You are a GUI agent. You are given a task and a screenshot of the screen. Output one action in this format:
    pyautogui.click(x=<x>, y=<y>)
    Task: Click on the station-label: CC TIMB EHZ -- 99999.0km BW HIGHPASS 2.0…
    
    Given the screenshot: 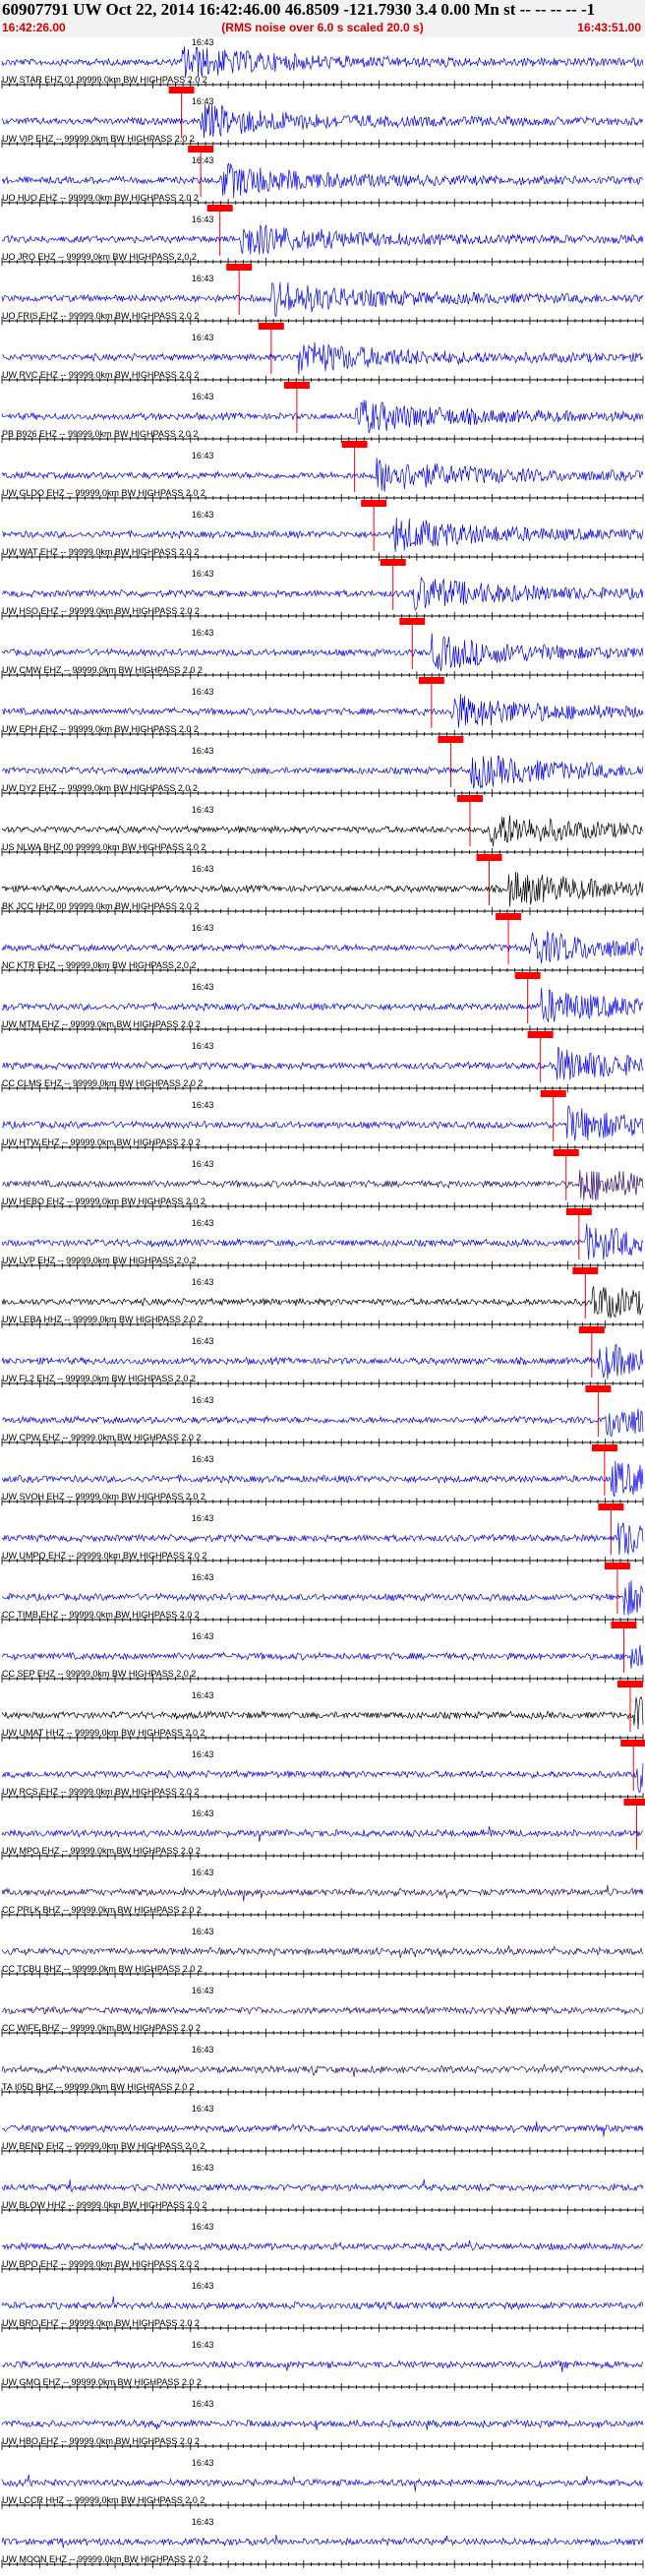 What is the action you would take?
    pyautogui.click(x=101, y=1615)
    